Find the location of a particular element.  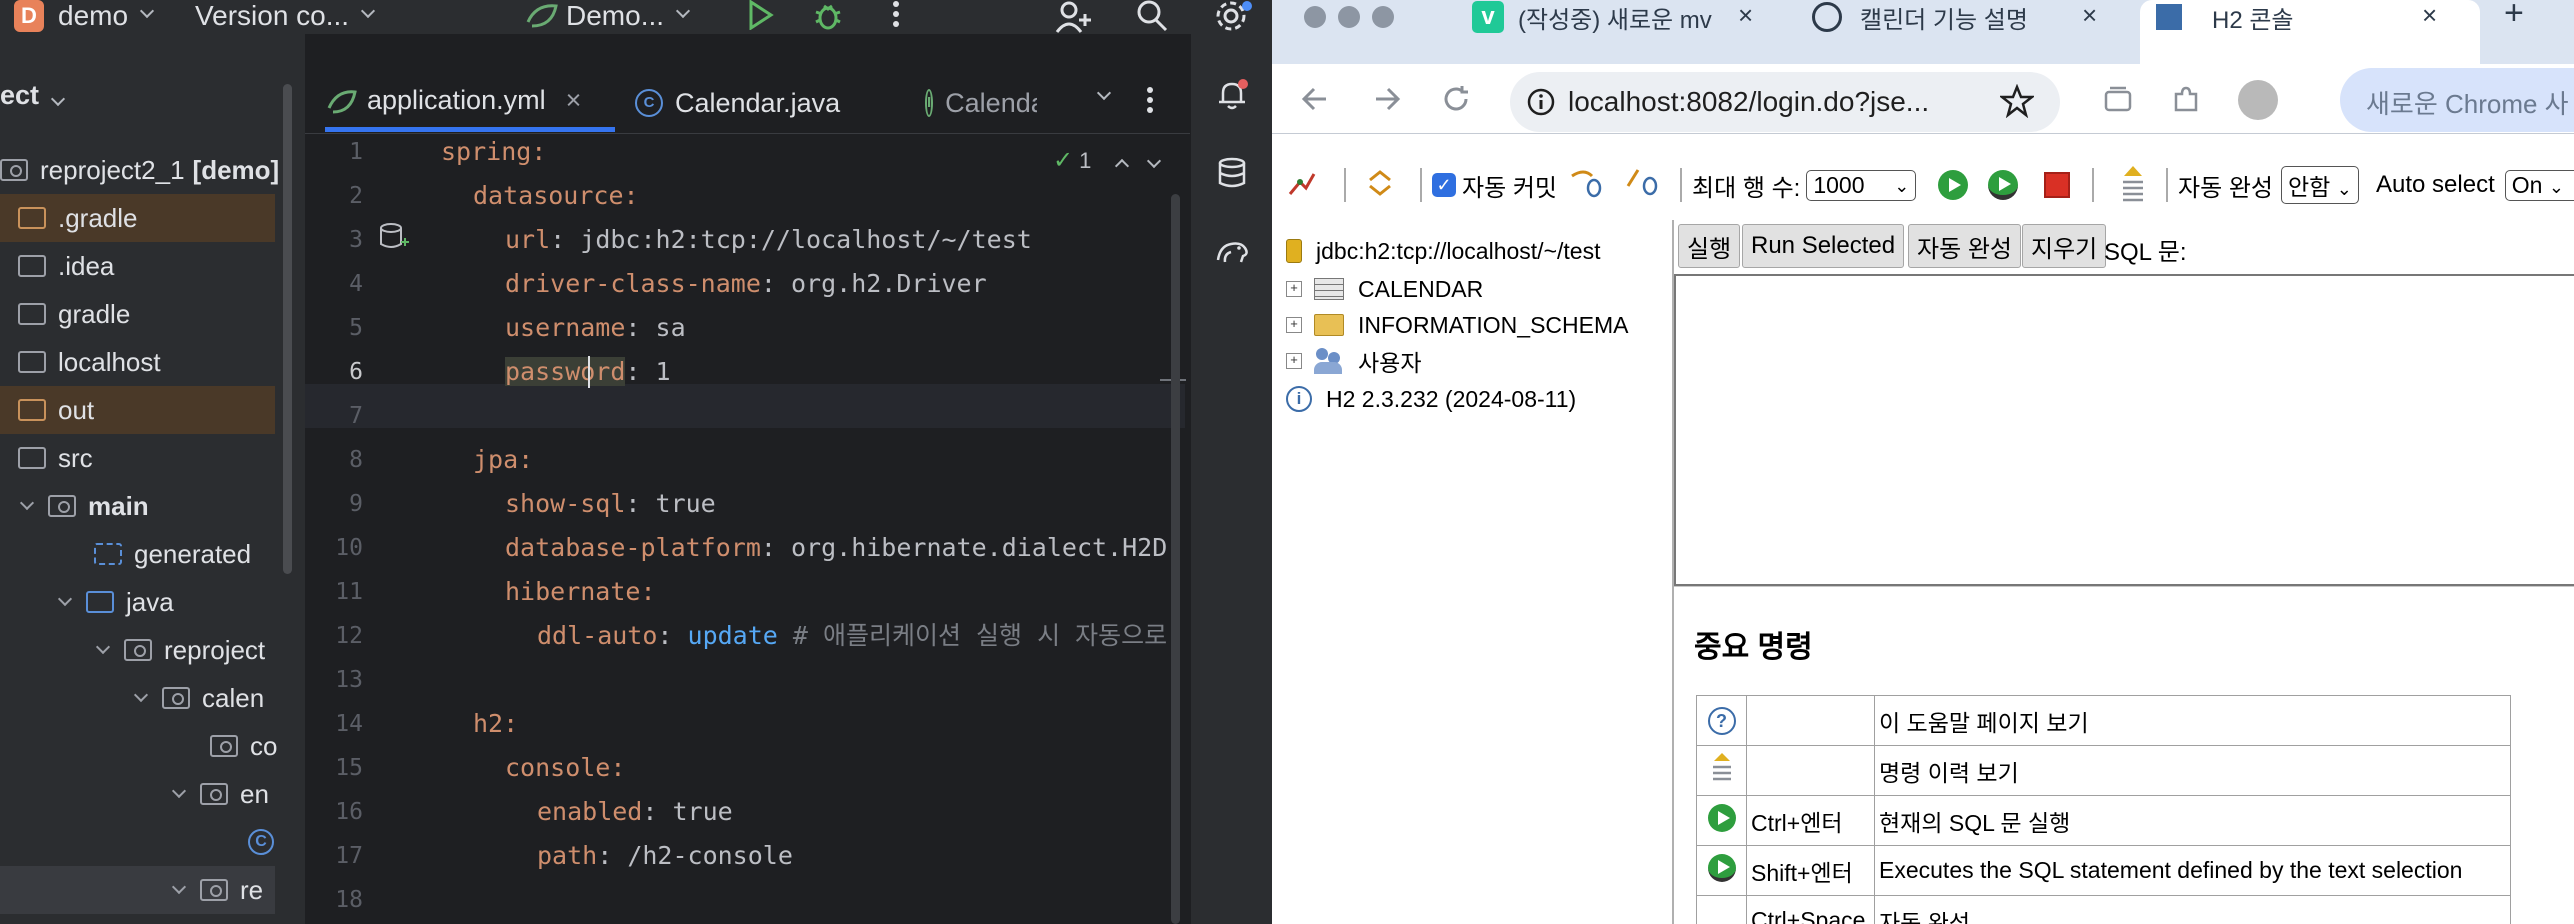

chatgpt-favicon-icon is located at coordinates (1827, 17).